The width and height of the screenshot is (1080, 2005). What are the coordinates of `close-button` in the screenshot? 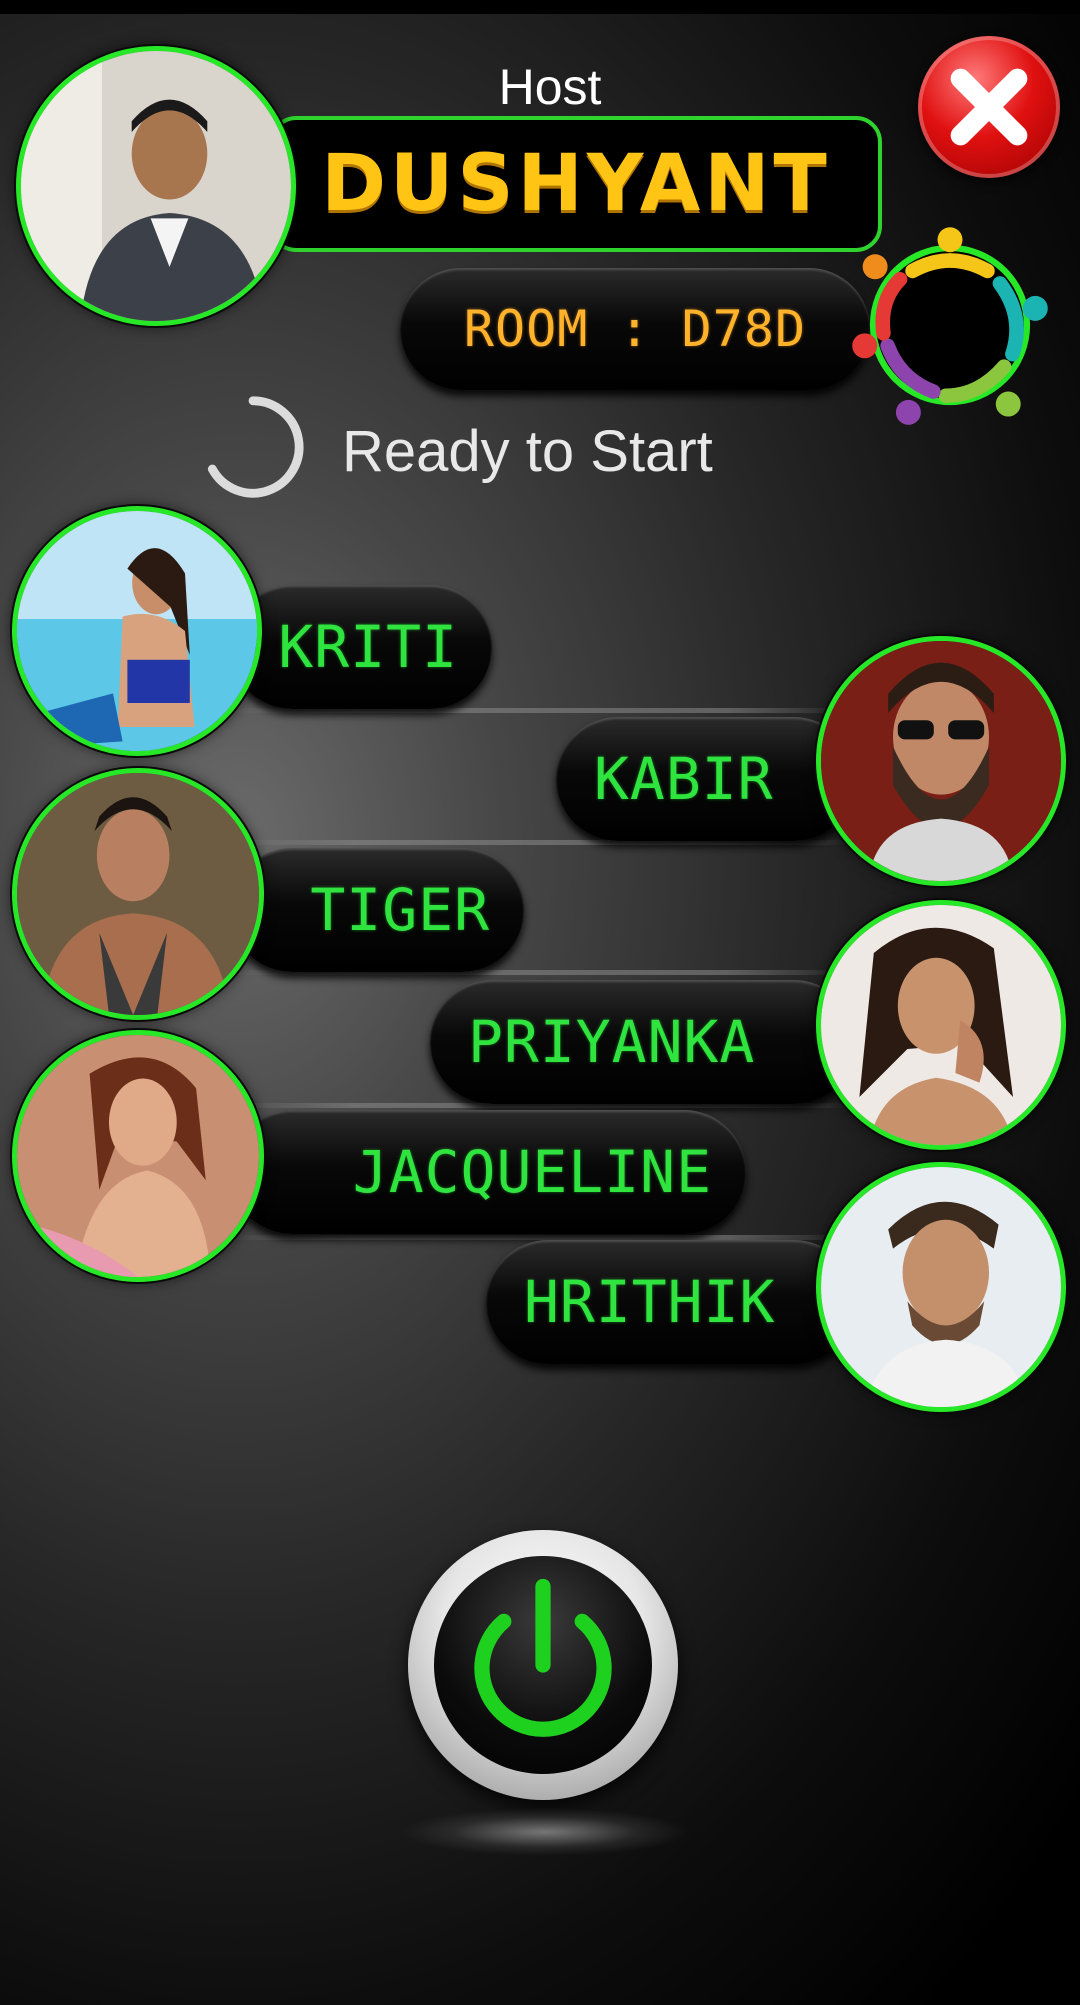 It's located at (989, 107).